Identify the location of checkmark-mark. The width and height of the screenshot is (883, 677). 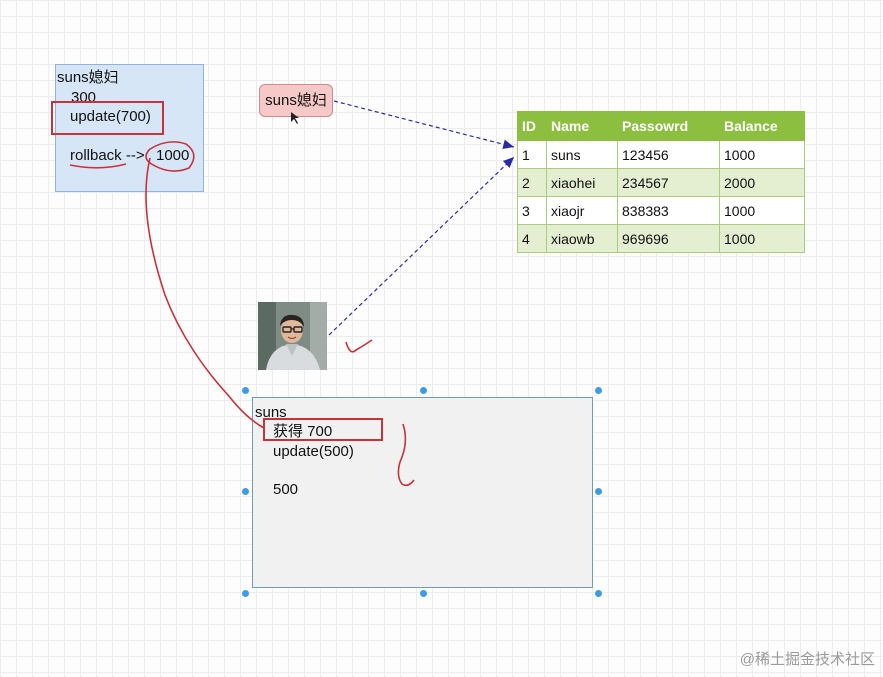
(359, 346).